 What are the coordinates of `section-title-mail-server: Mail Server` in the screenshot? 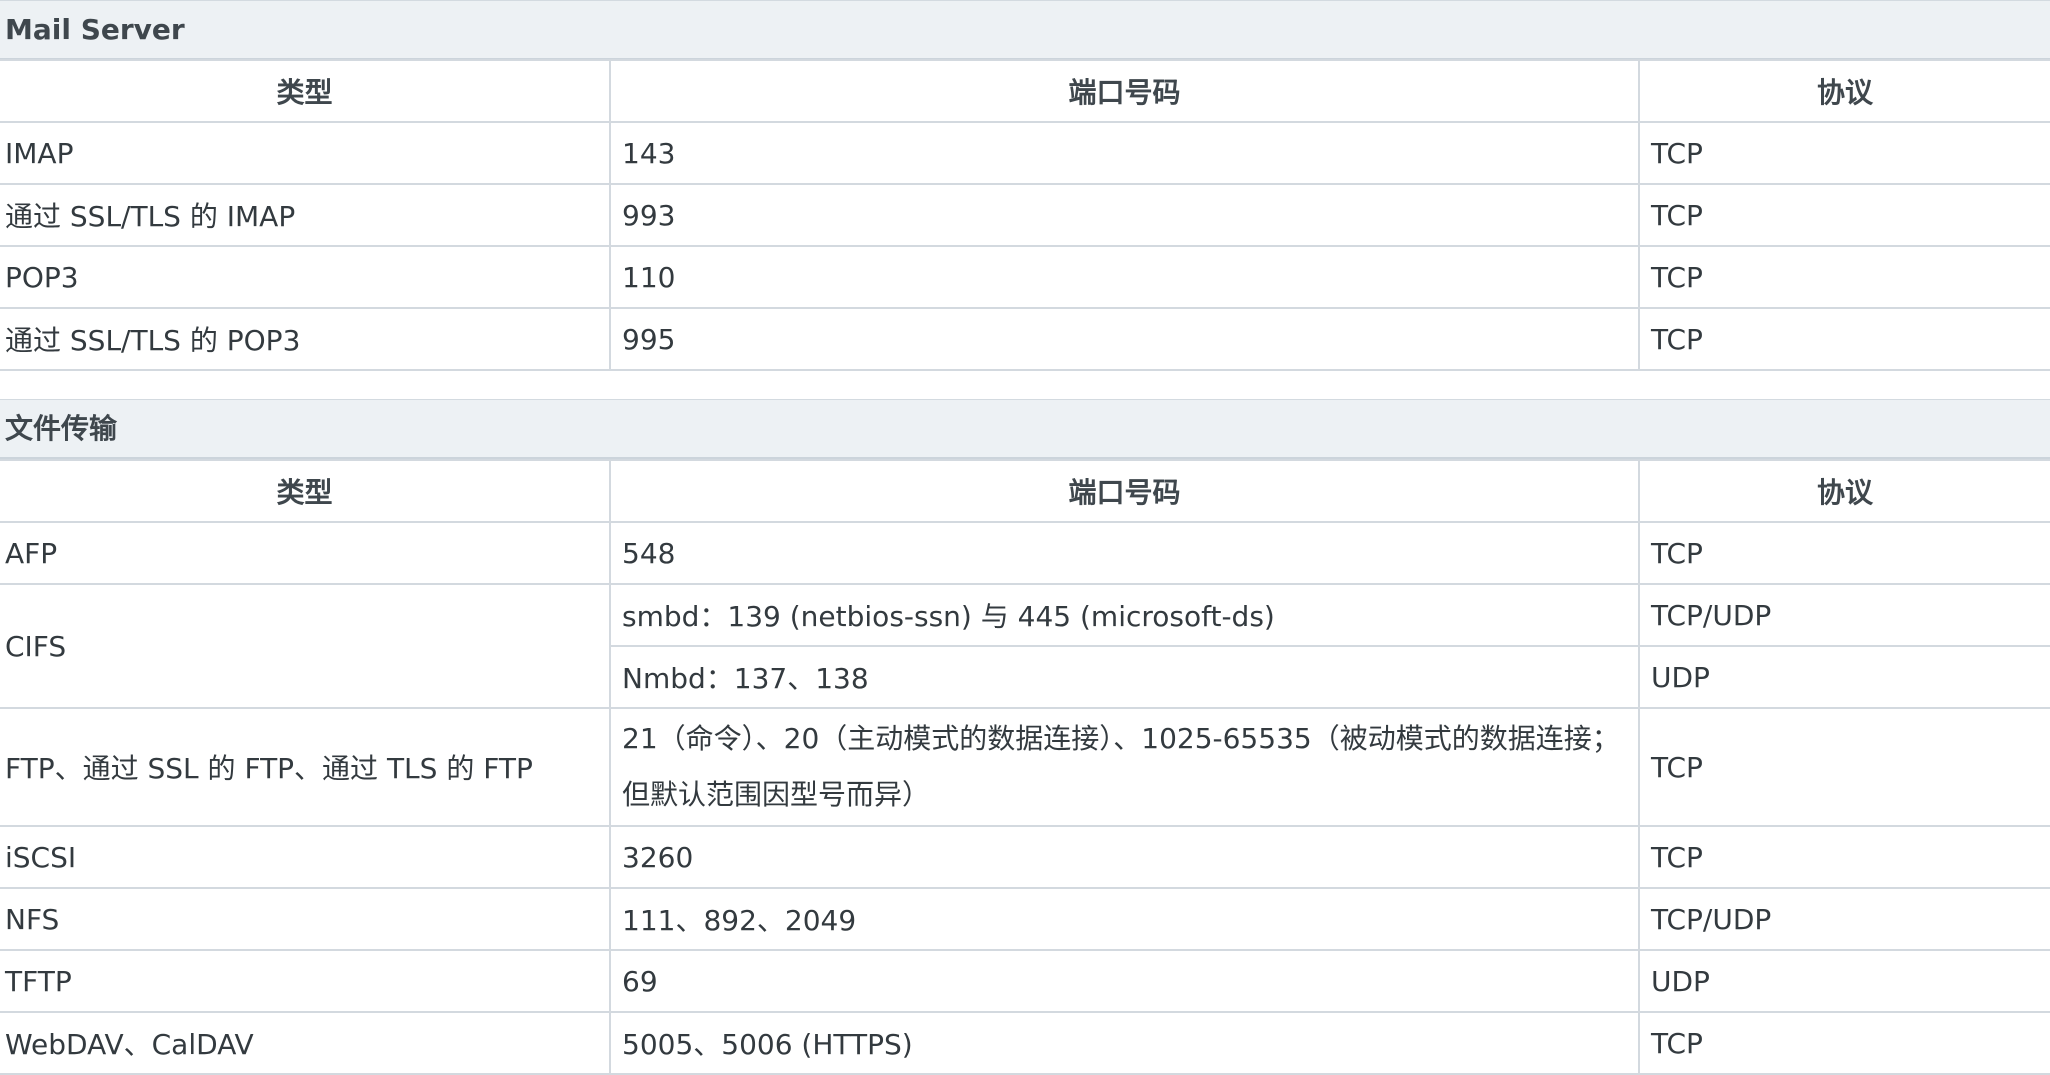 It's located at (1025, 30).